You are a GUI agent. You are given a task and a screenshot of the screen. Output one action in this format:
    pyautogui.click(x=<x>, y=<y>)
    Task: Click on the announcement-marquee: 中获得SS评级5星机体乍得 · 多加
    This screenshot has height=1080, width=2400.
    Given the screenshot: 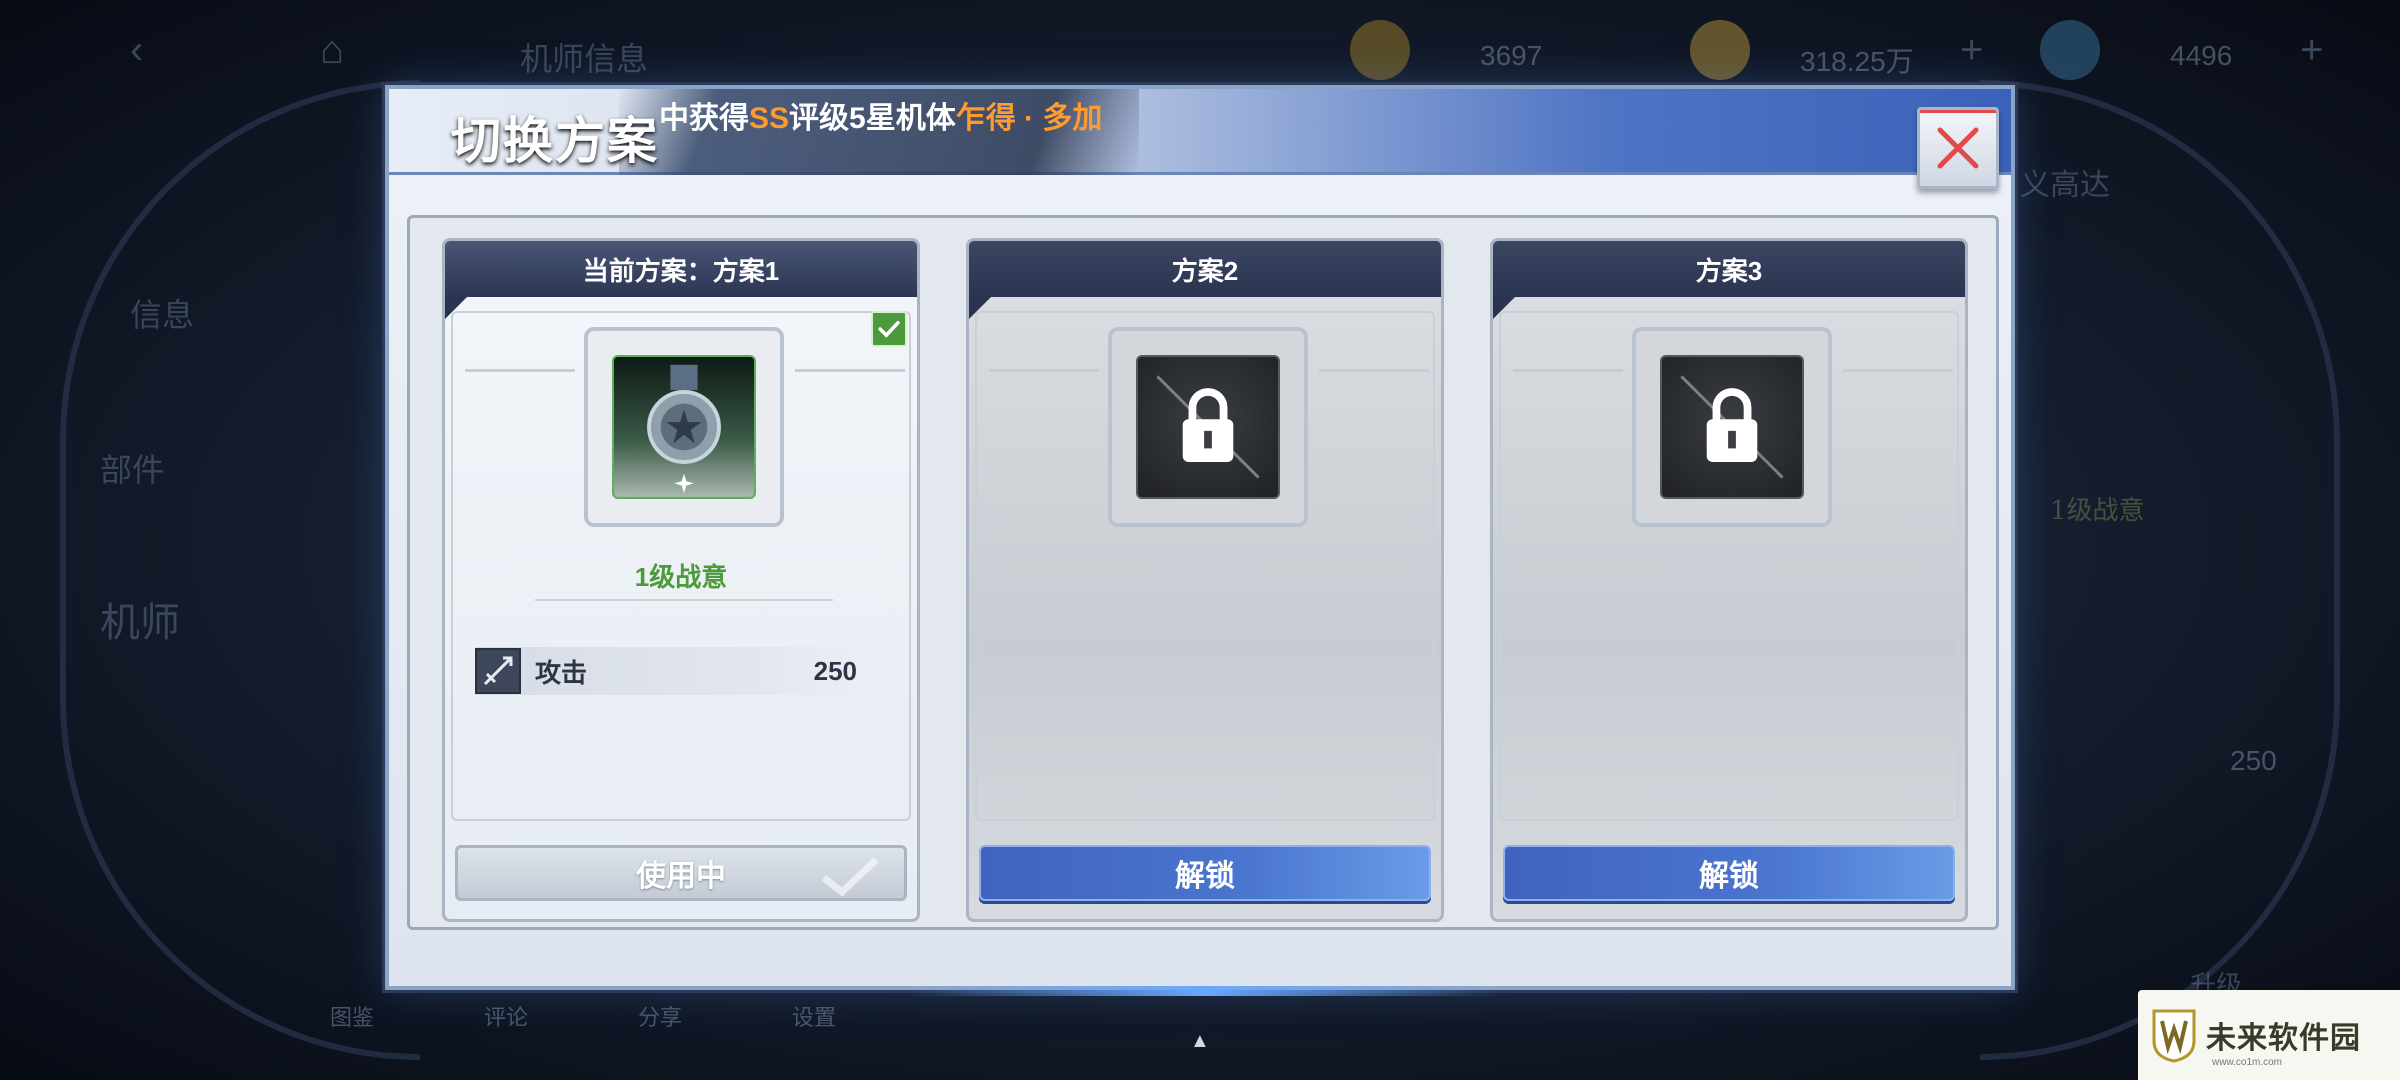 What is the action you would take?
    pyautogui.click(x=880, y=115)
    